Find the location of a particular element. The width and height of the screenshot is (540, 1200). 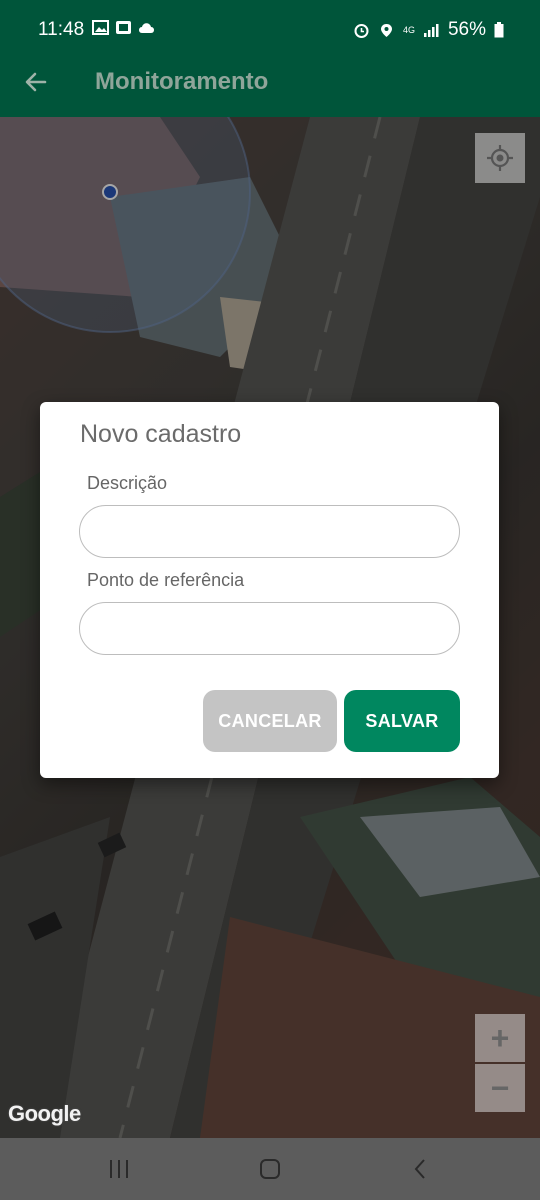

battery-icon is located at coordinates (499, 30).